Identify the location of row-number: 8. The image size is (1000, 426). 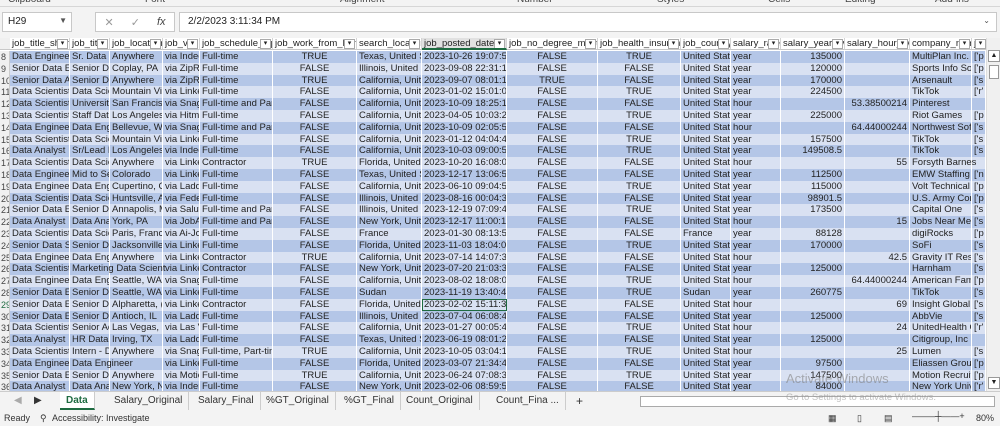
(5, 57).